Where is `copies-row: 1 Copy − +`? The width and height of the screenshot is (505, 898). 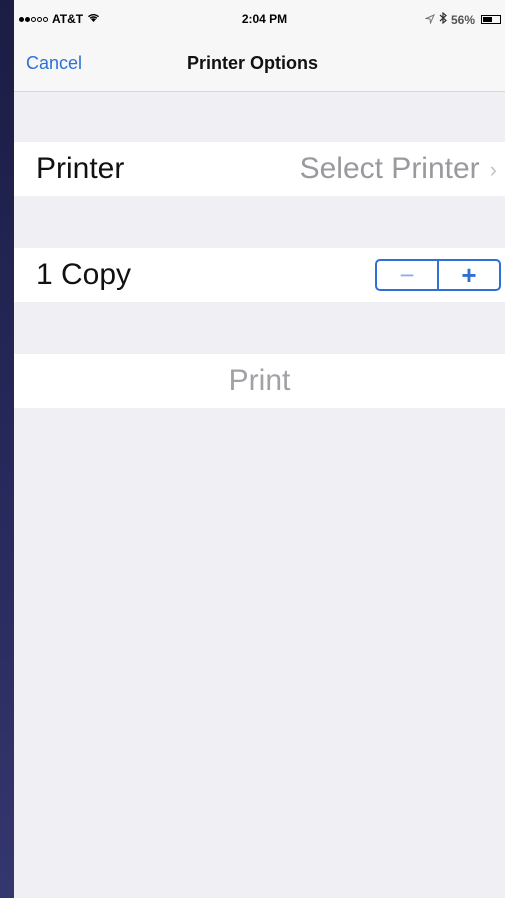
copies-row: 1 Copy − + is located at coordinates (259, 275).